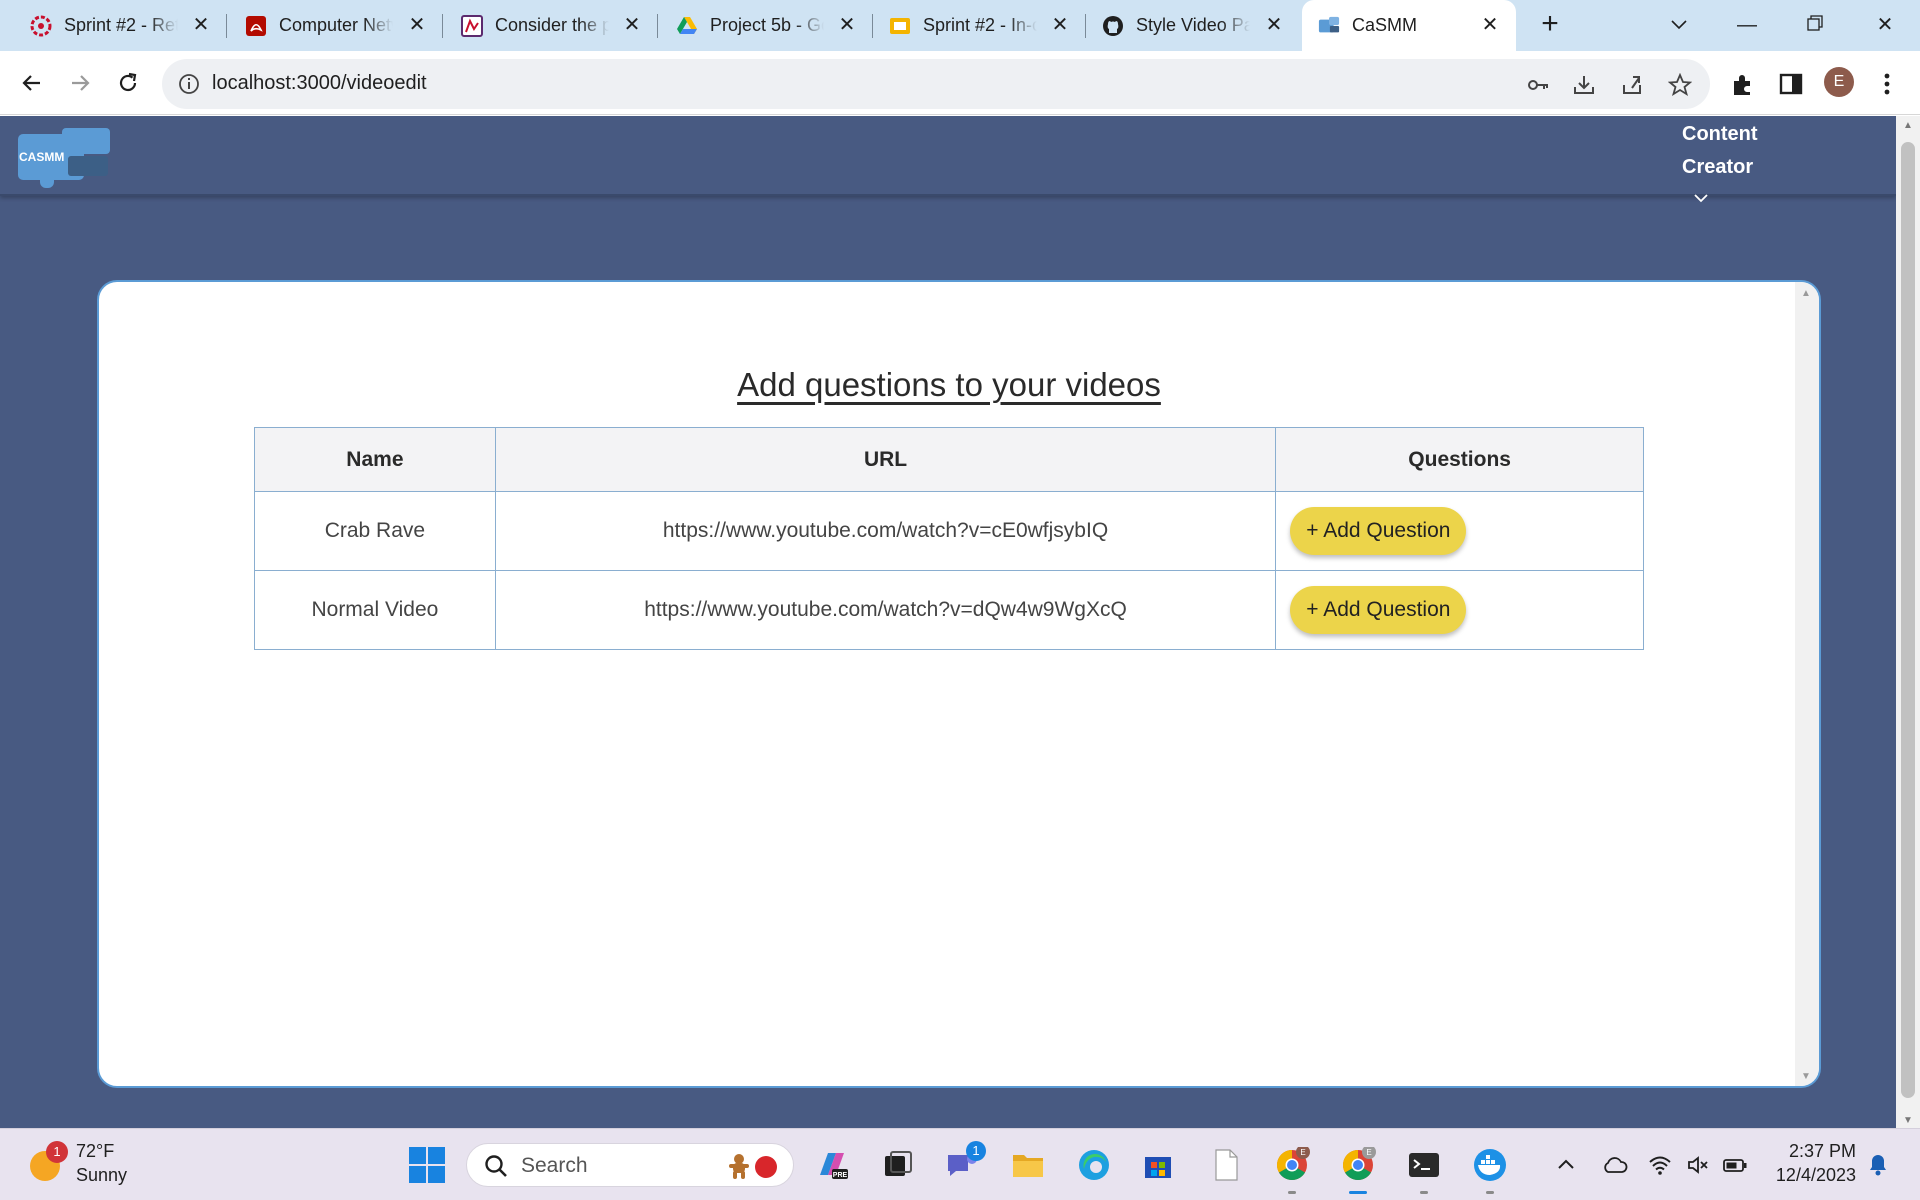 This screenshot has width=1920, height=1200. What do you see at coordinates (1028, 1165) in the screenshot?
I see `file-explorer-icon` at bounding box center [1028, 1165].